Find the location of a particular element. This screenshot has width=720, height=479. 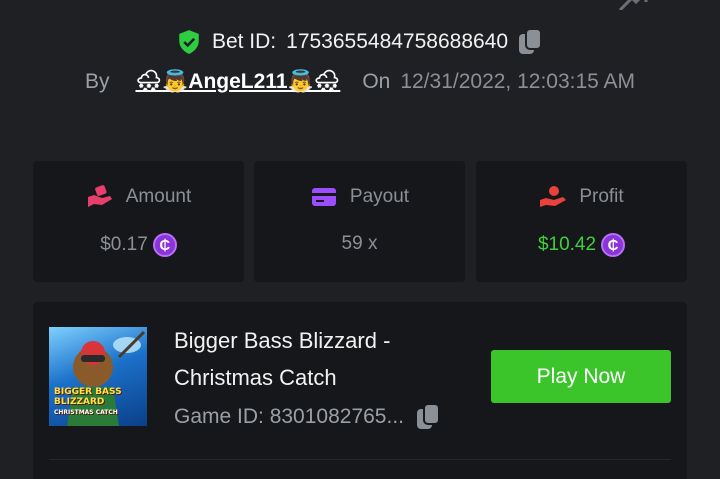

payout-value: 59 x is located at coordinates (359, 243).